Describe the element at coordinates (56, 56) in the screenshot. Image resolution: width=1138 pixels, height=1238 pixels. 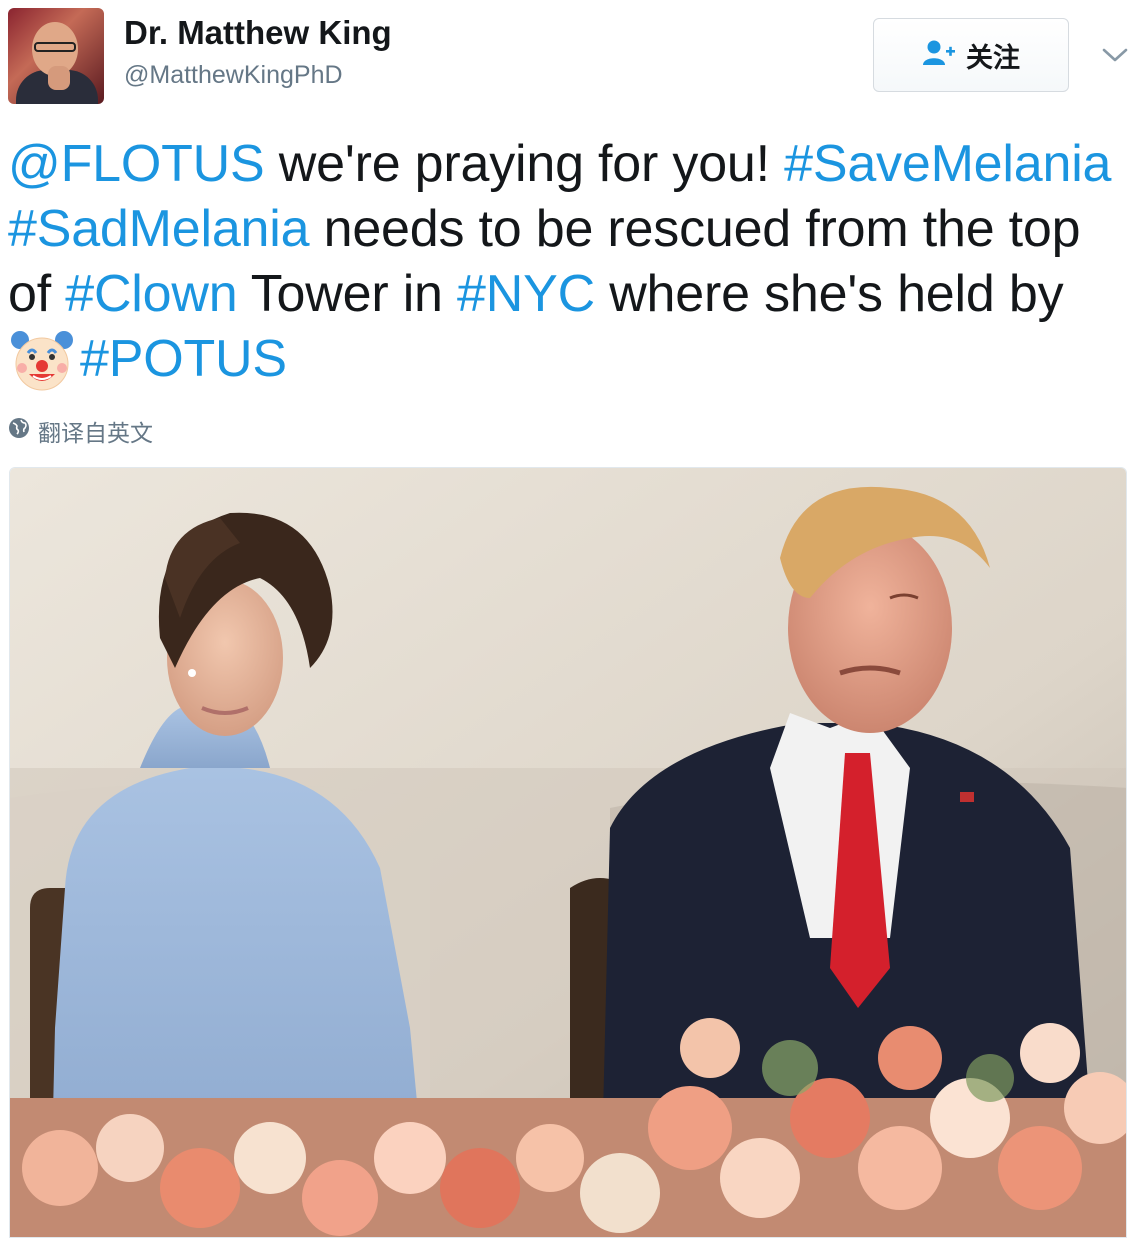
I see `author-avatar` at that location.